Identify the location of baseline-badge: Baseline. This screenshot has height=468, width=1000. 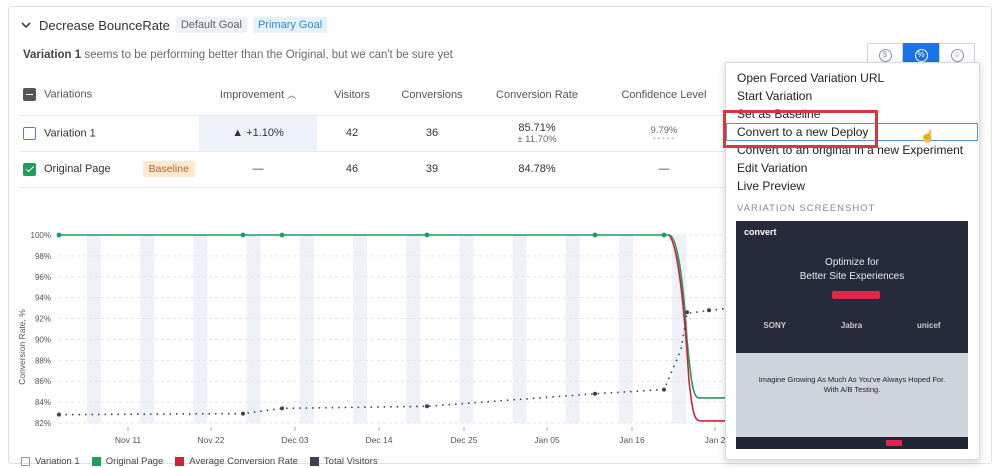
(168, 169).